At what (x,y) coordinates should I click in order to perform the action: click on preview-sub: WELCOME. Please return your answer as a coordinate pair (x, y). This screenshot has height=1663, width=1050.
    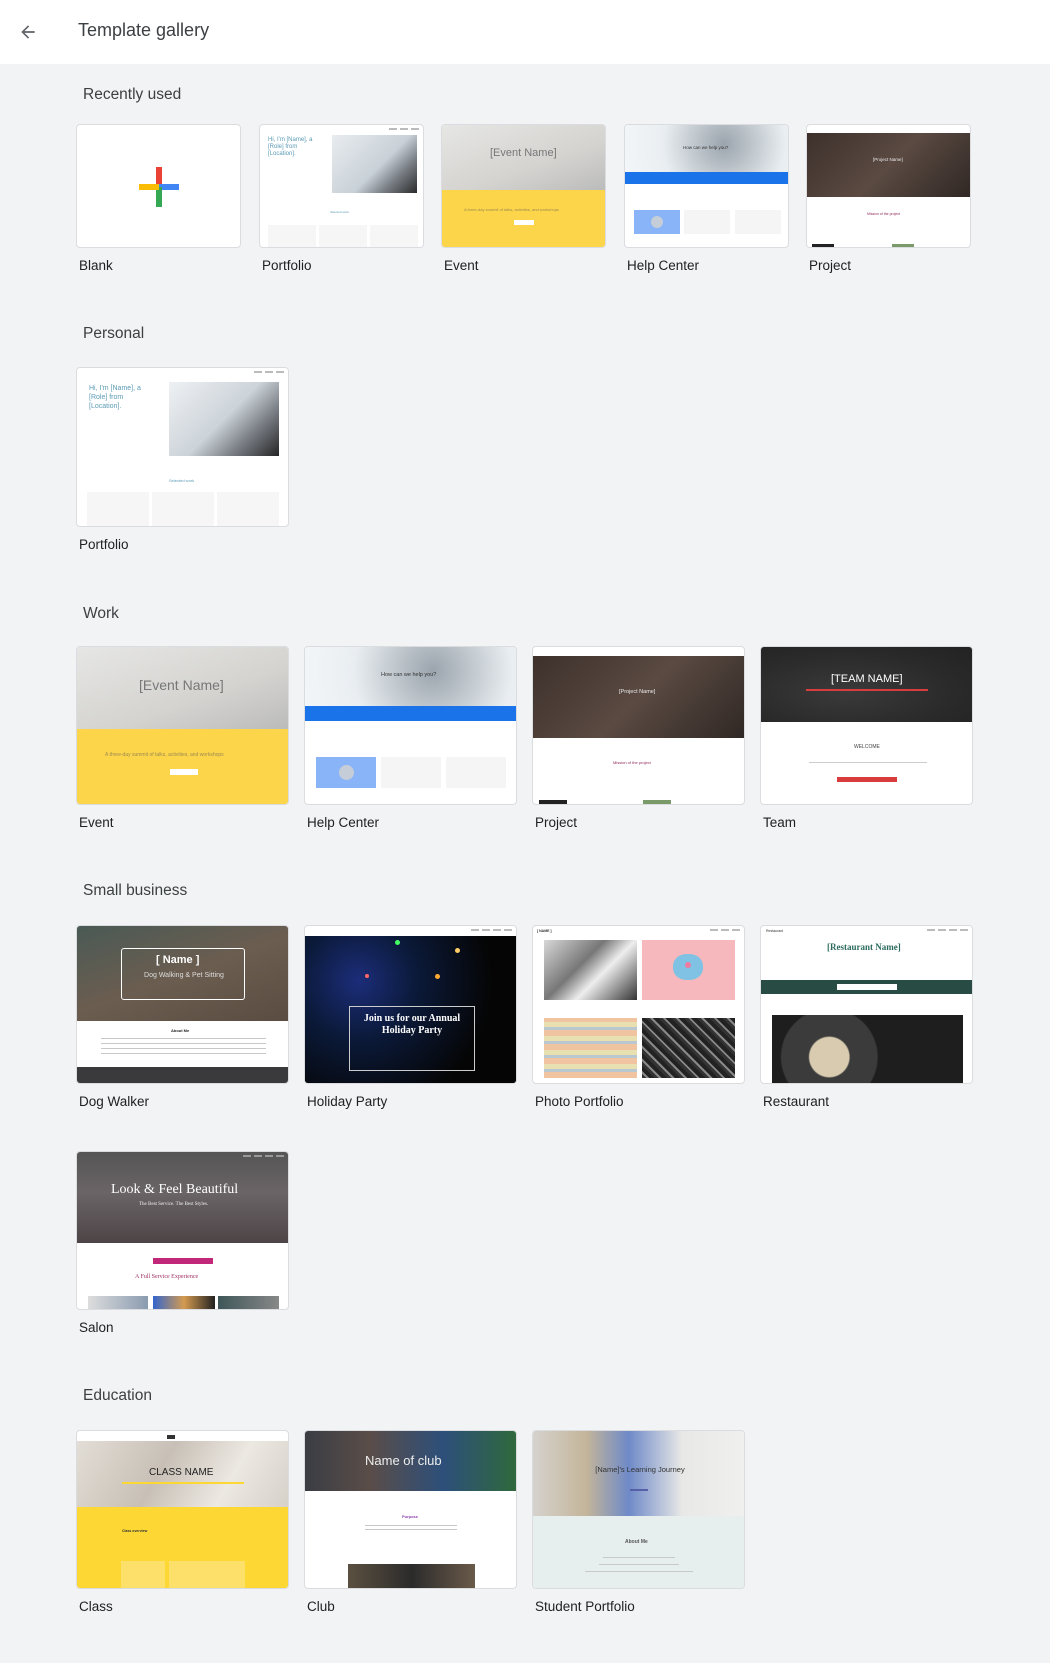
    Looking at the image, I should click on (867, 747).